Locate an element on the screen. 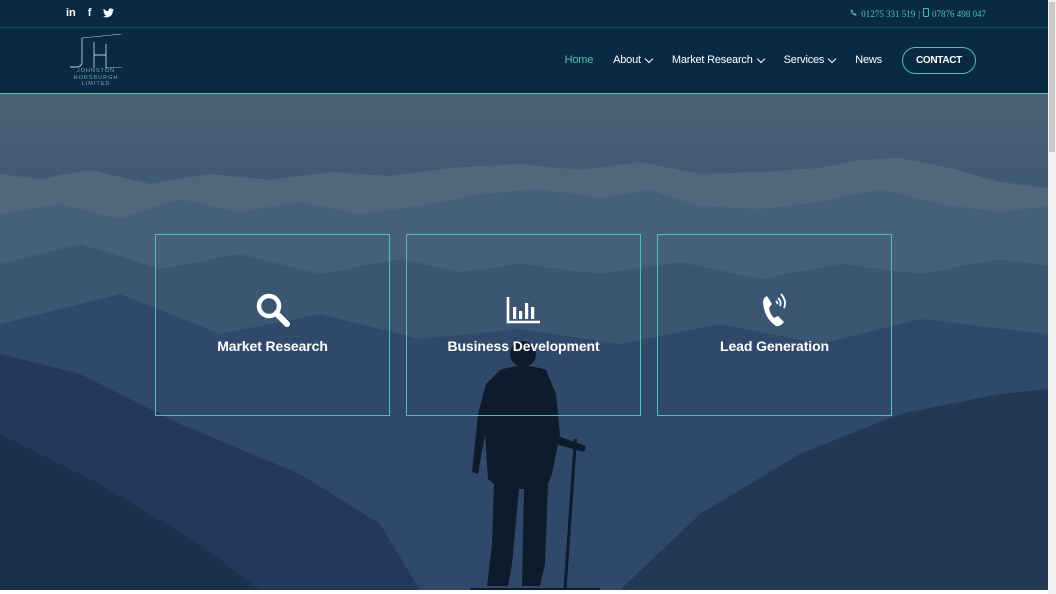  logo-text: JOHNSTON HORSBURGH LIMITED is located at coordinates (96, 78).